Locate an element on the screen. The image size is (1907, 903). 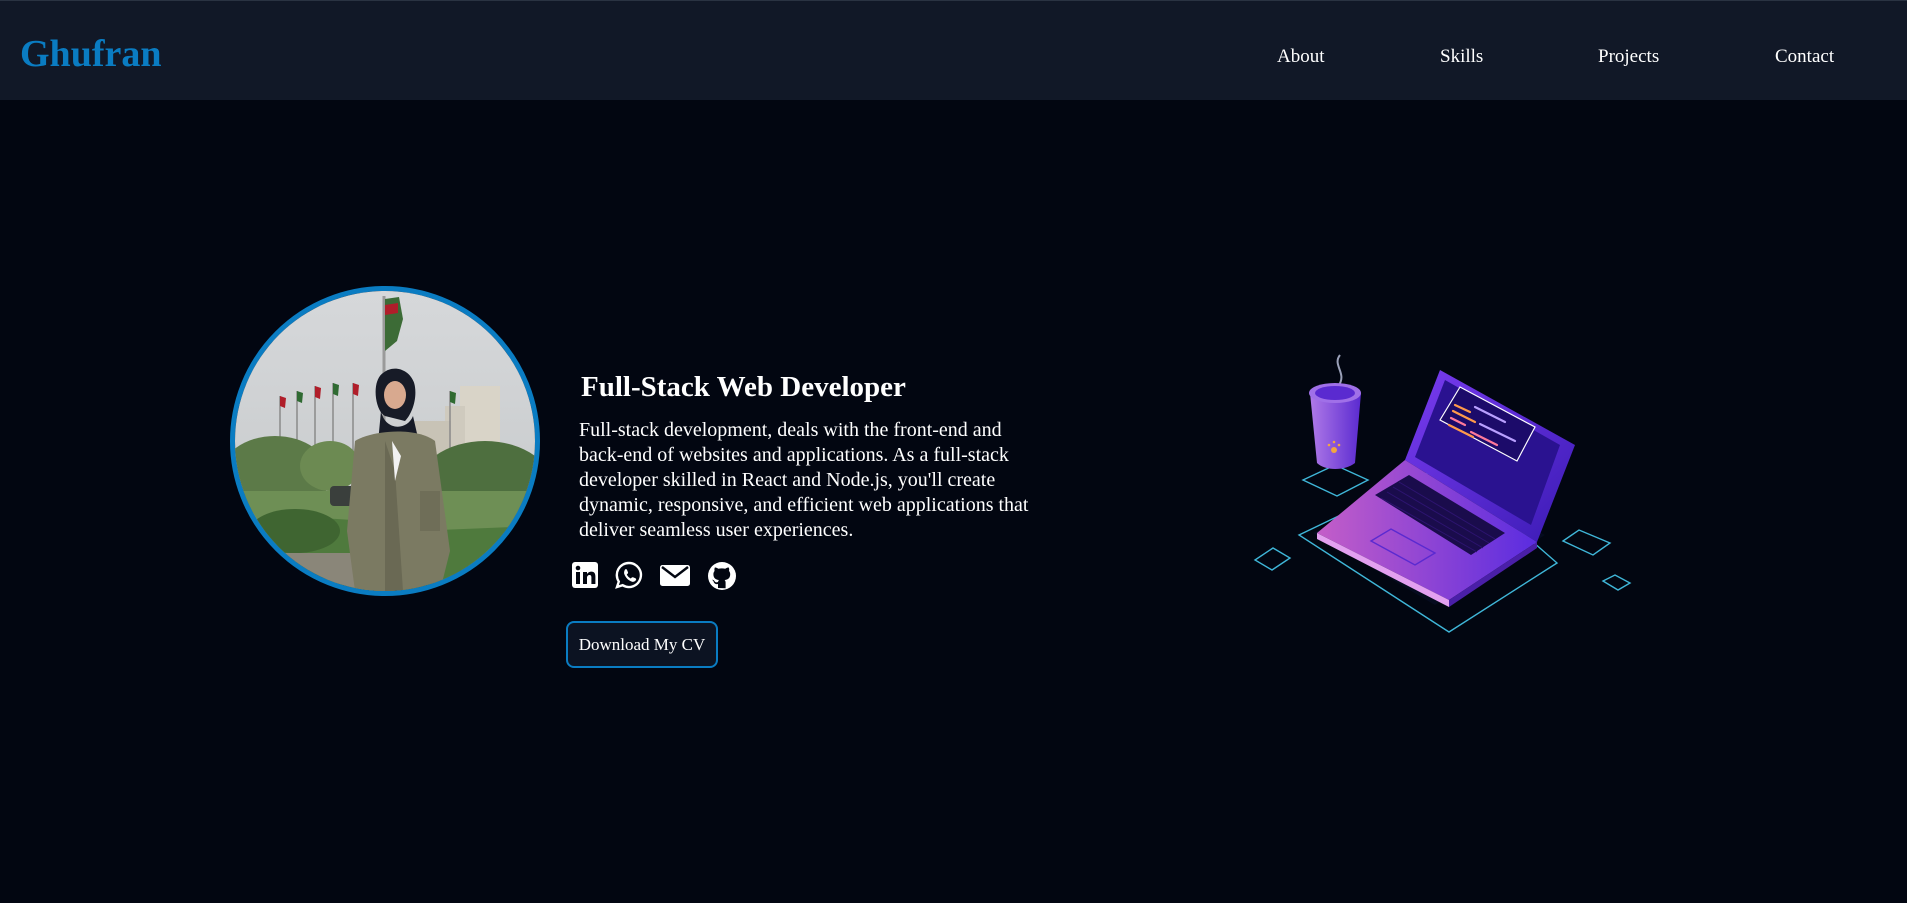
nav-link-projects: Projects is located at coordinates (1628, 56).